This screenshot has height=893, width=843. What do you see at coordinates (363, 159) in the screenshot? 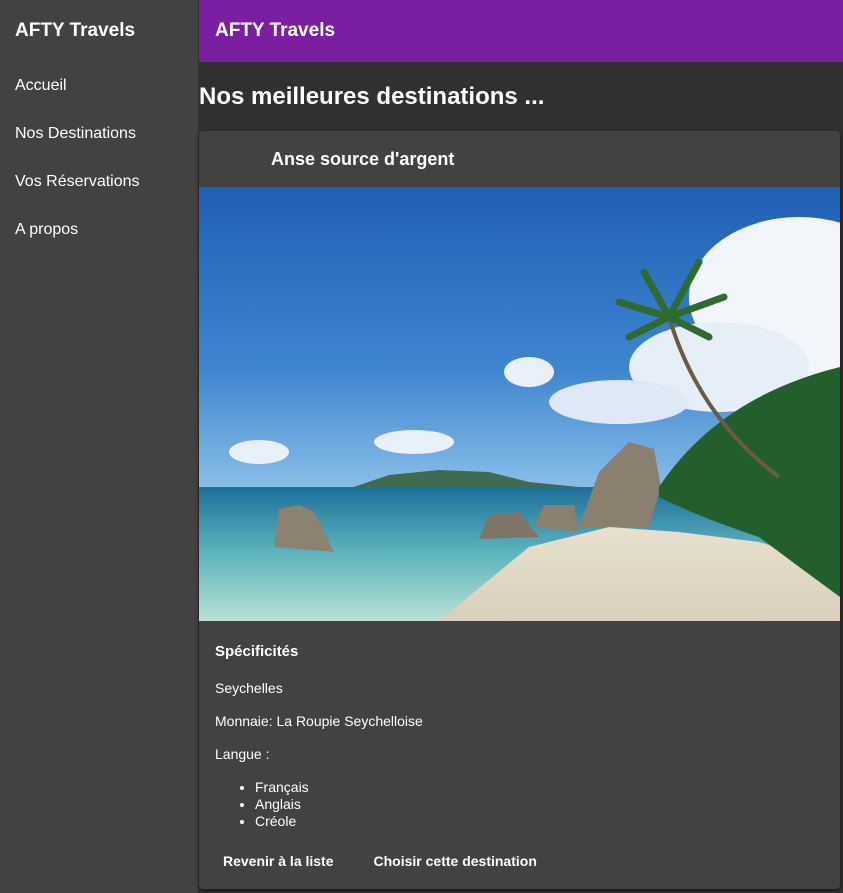
I see `card-title: Anse source d'argent` at bounding box center [363, 159].